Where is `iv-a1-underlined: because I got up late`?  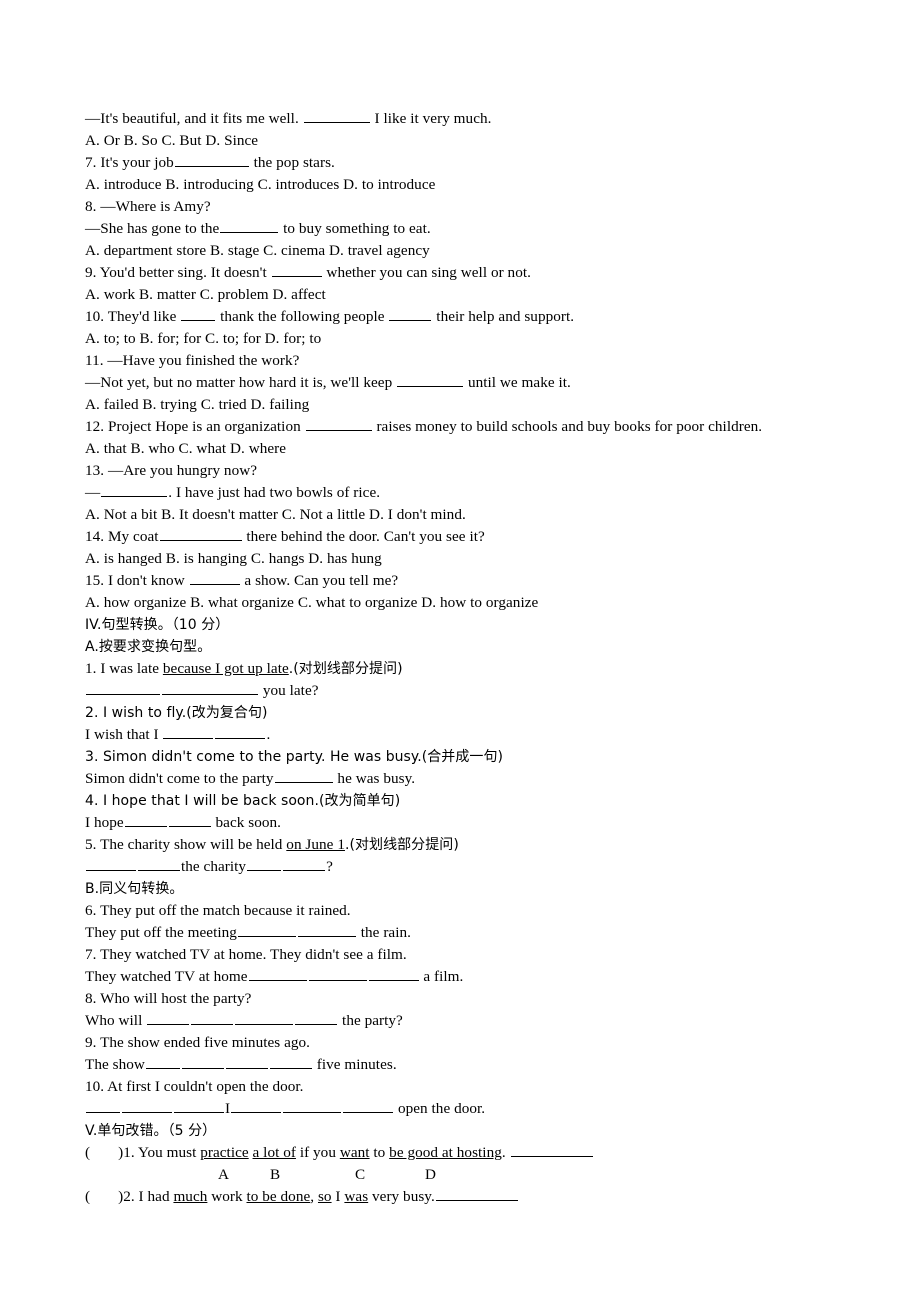 iv-a1-underlined: because I got up late is located at coordinates (225, 668).